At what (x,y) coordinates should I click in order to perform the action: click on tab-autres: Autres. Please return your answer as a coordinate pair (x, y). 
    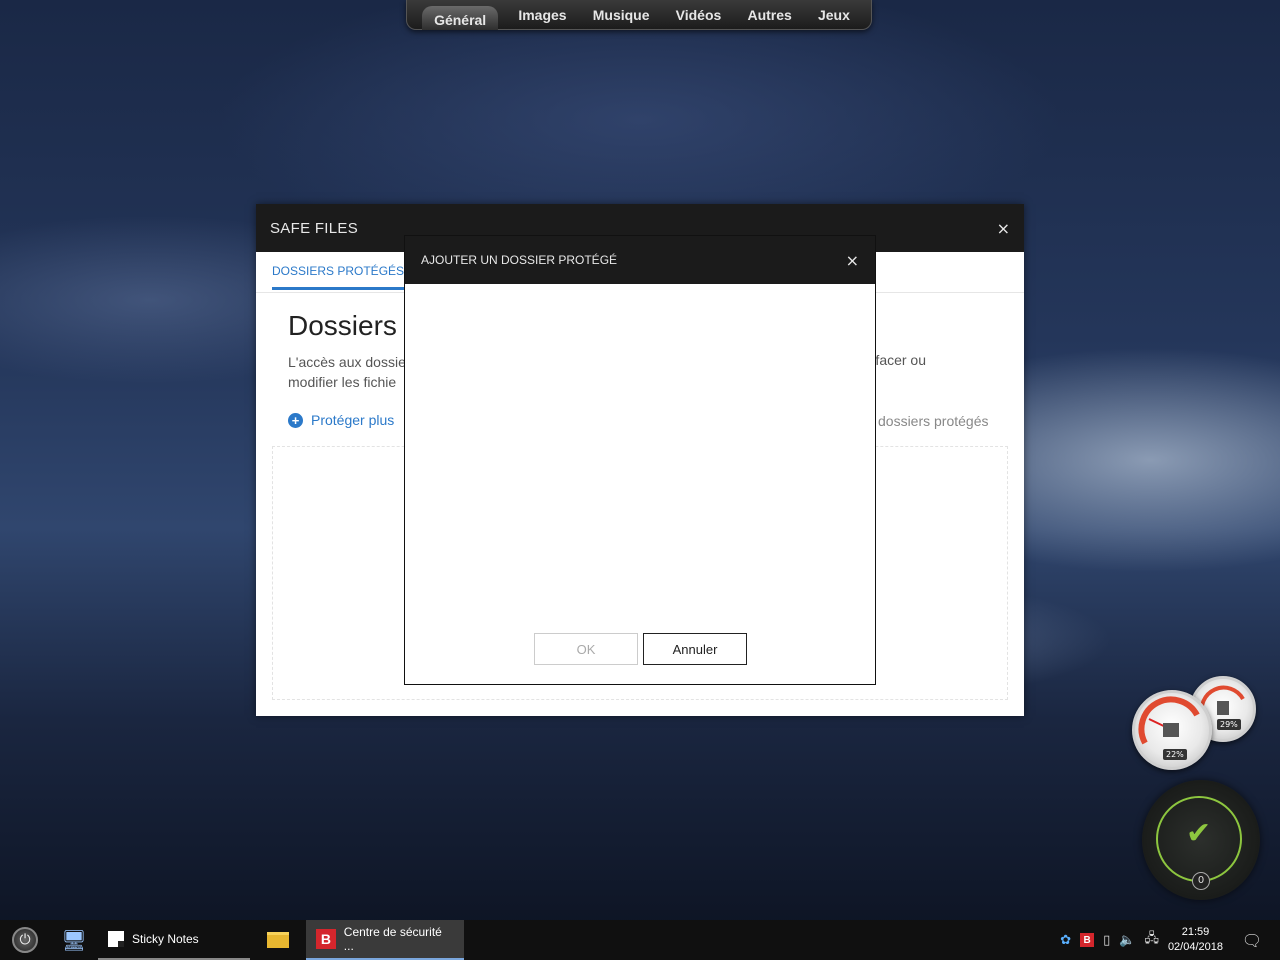
    Looking at the image, I should click on (769, 15).